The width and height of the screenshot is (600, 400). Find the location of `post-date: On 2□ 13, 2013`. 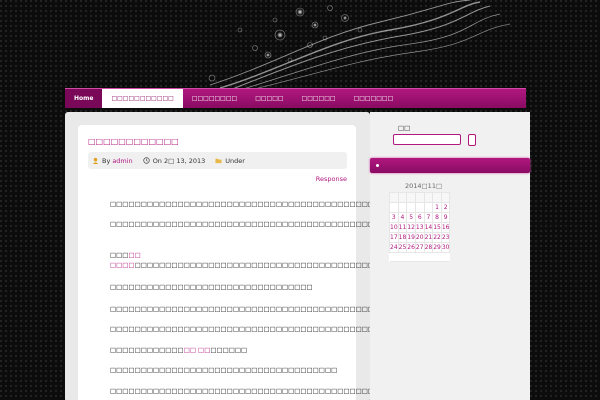

post-date: On 2□ 13, 2013 is located at coordinates (179, 160).